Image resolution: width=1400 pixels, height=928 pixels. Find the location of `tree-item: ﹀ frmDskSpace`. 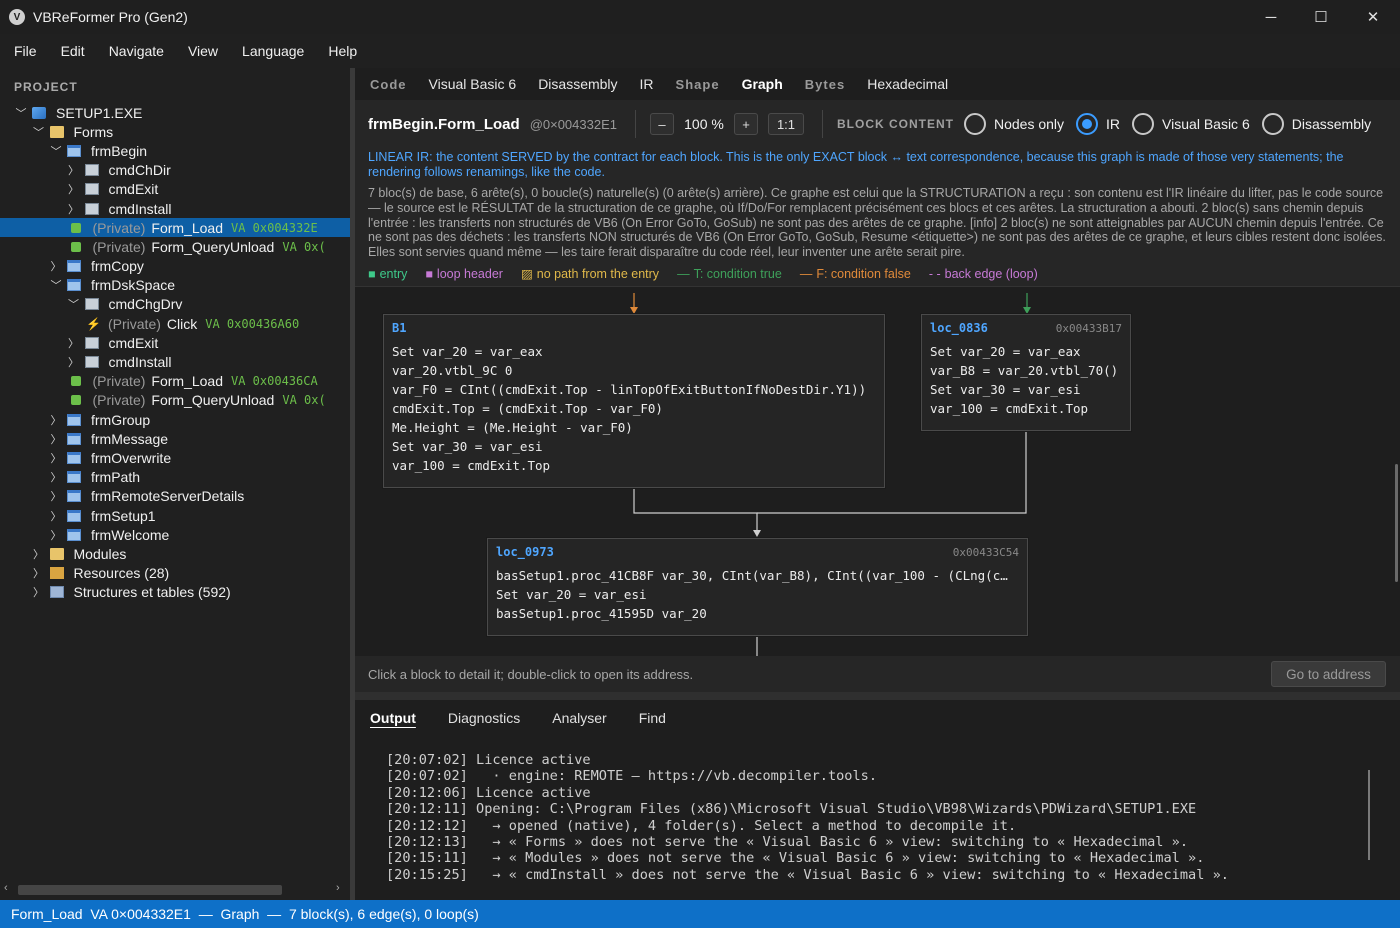

tree-item: ﹀ frmDskSpace is located at coordinates (175, 285).